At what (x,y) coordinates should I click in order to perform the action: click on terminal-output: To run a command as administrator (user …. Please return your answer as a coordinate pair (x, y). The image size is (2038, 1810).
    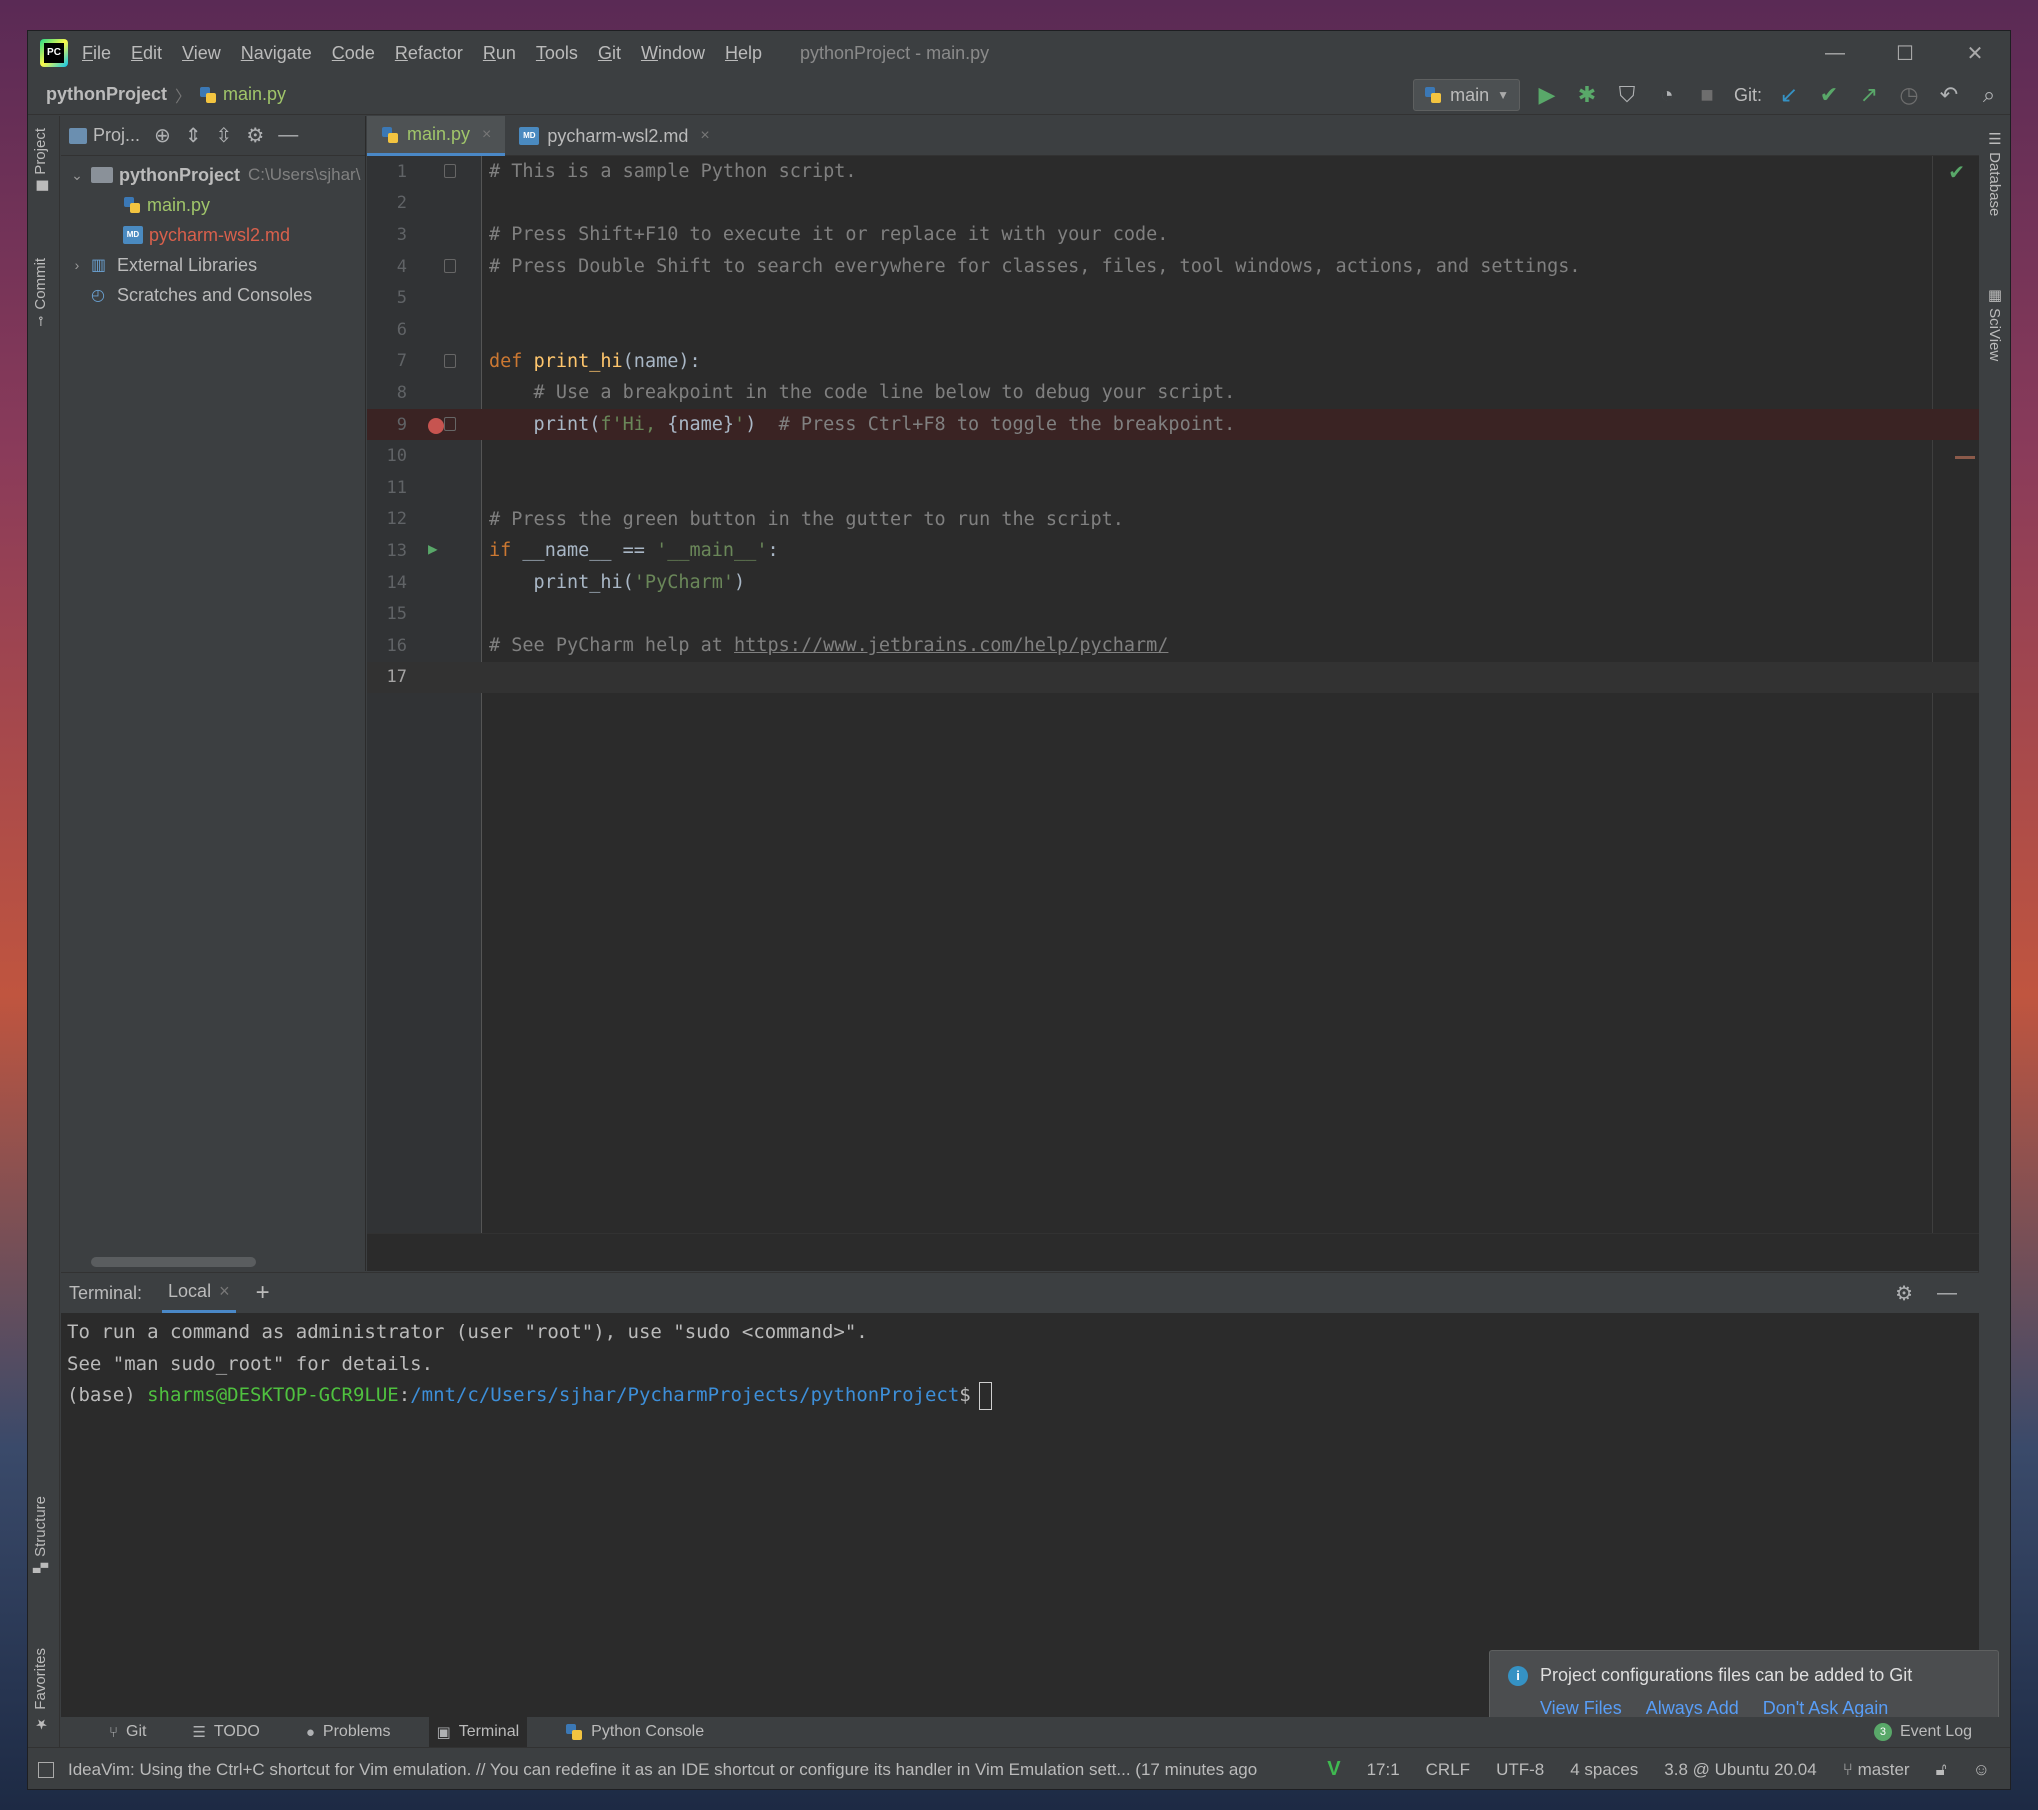
    Looking at the image, I should click on (1020, 1362).